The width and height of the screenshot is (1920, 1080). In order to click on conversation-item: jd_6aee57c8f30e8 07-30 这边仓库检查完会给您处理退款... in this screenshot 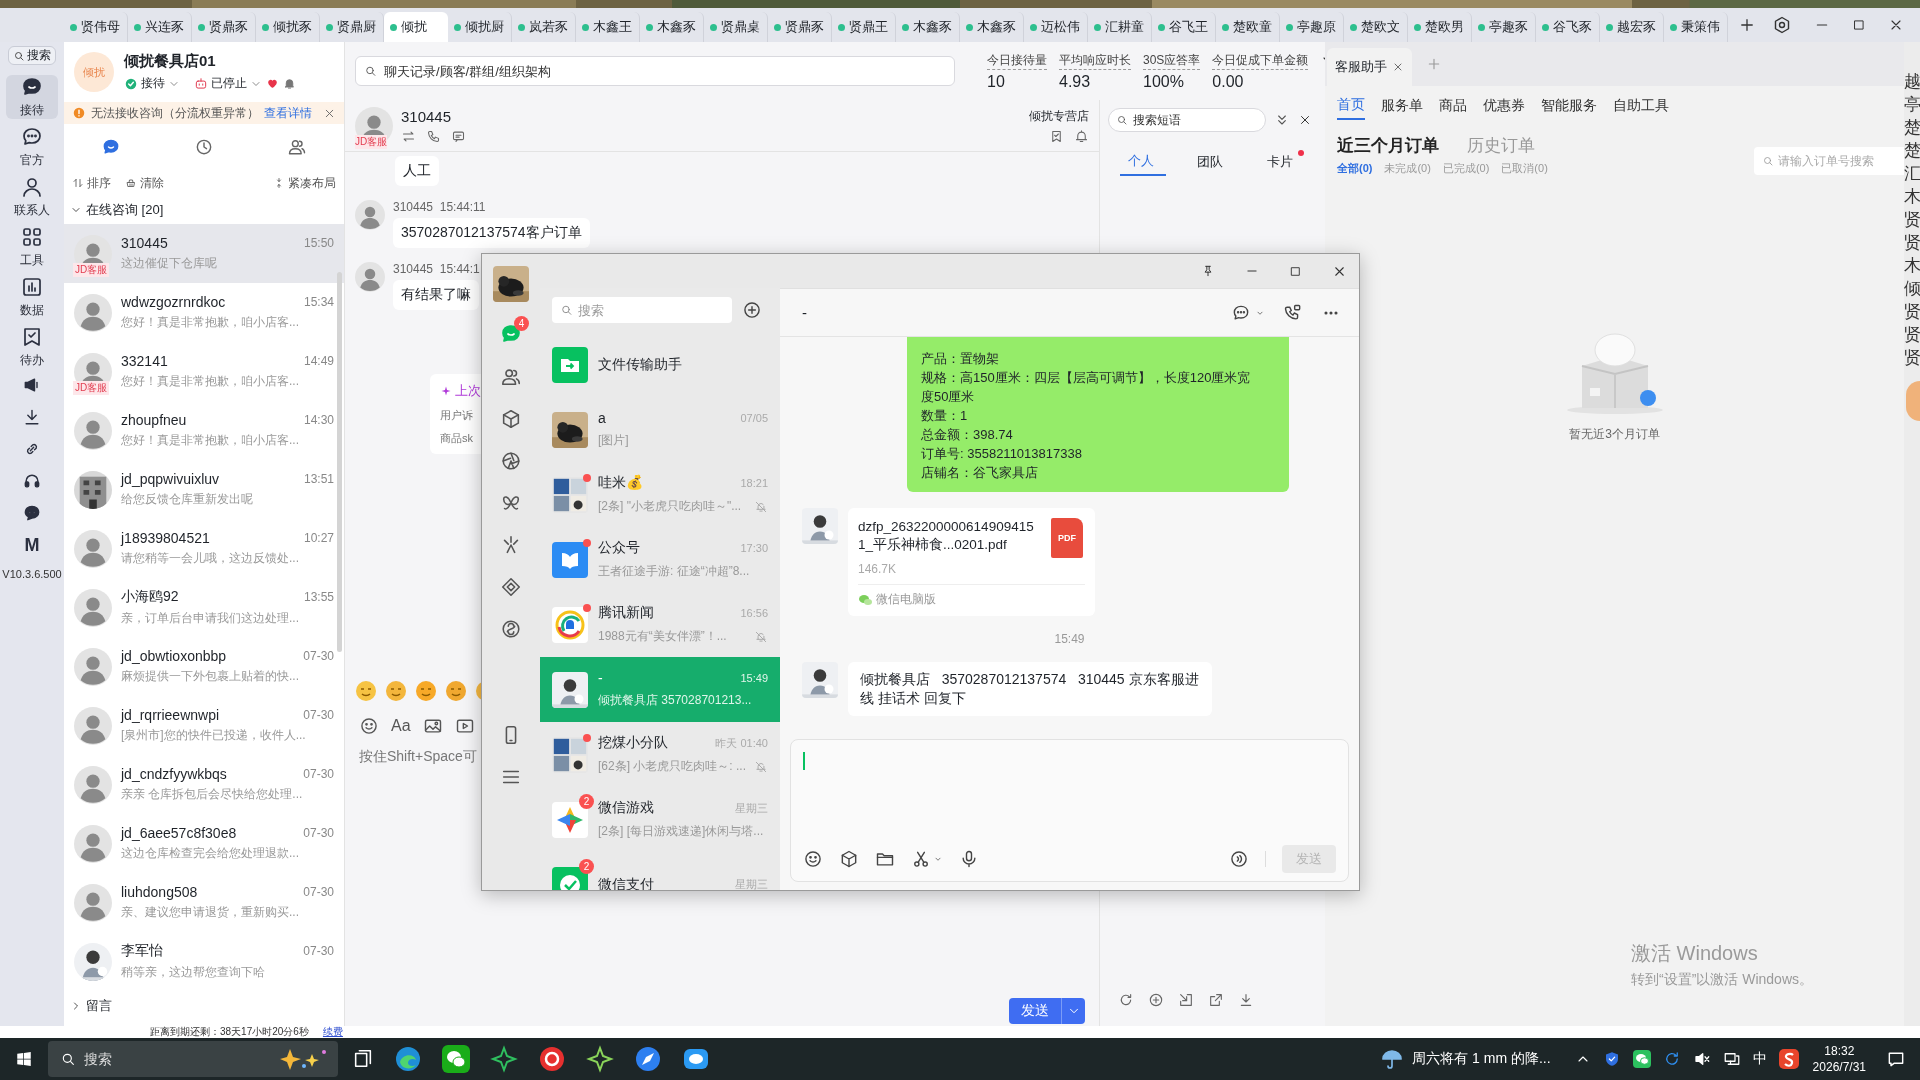, I will do `click(204, 843)`.